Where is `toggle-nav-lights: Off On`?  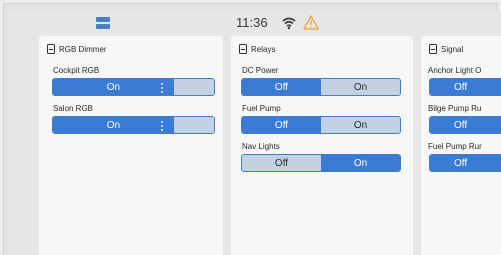
toggle-nav-lights: Off On is located at coordinates (321, 163).